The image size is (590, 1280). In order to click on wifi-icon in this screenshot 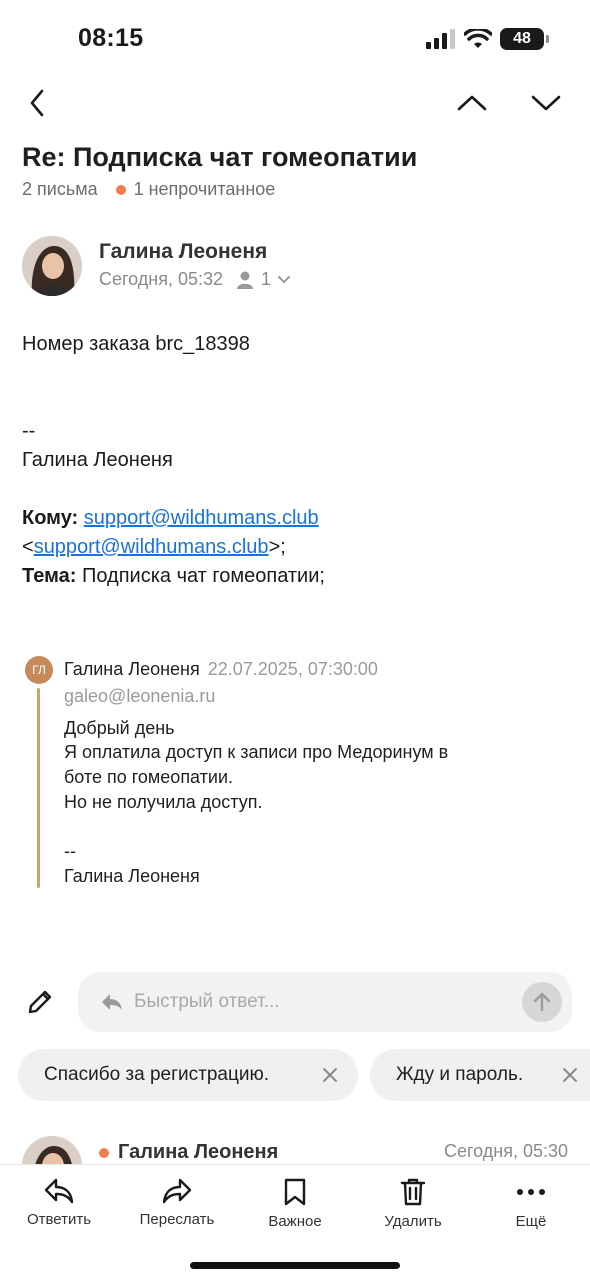, I will do `click(478, 38)`.